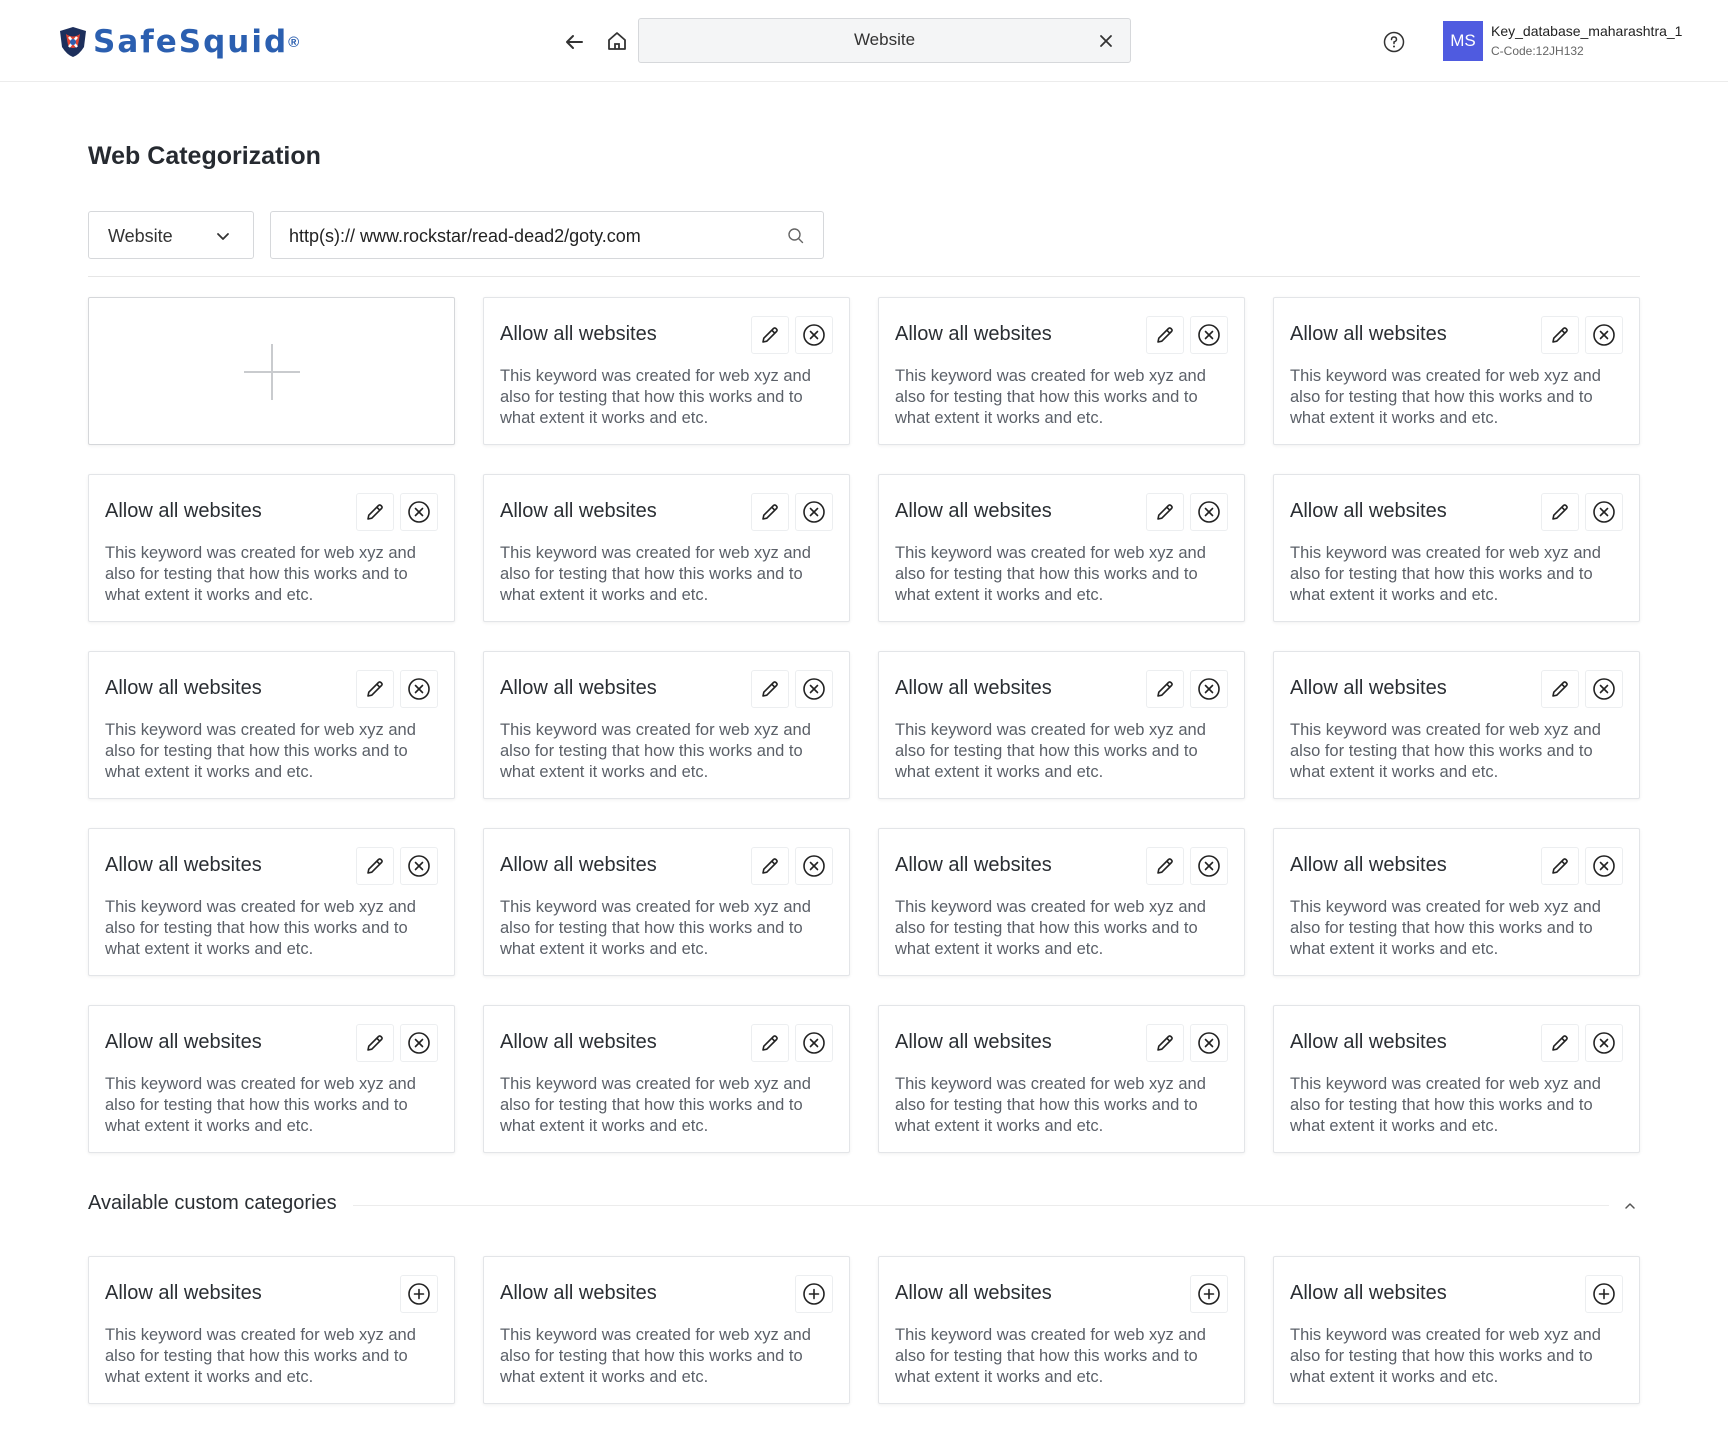 This screenshot has height=1441, width=1728. What do you see at coordinates (294, 42) in the screenshot?
I see `logo-registered-mark: ®` at bounding box center [294, 42].